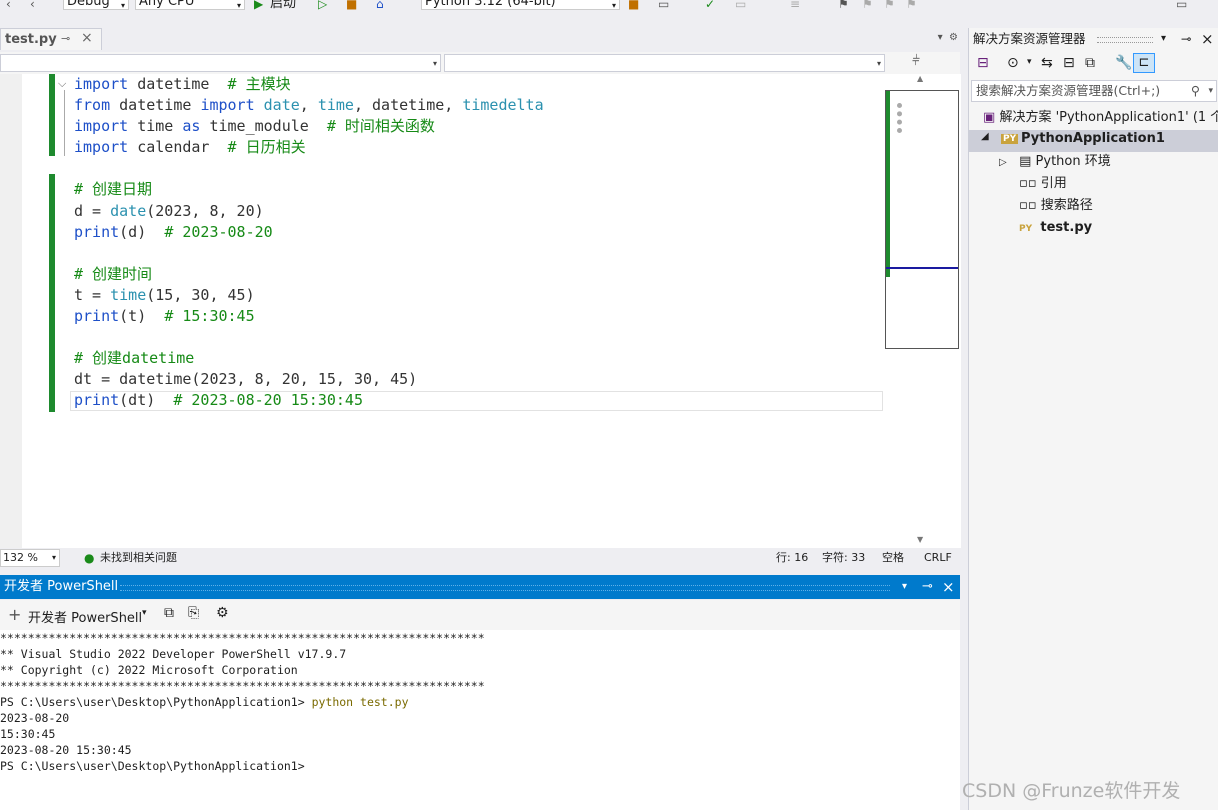 Image resolution: width=1218 pixels, height=810 pixels. I want to click on comment-icon: ▭, so click(740, 5).